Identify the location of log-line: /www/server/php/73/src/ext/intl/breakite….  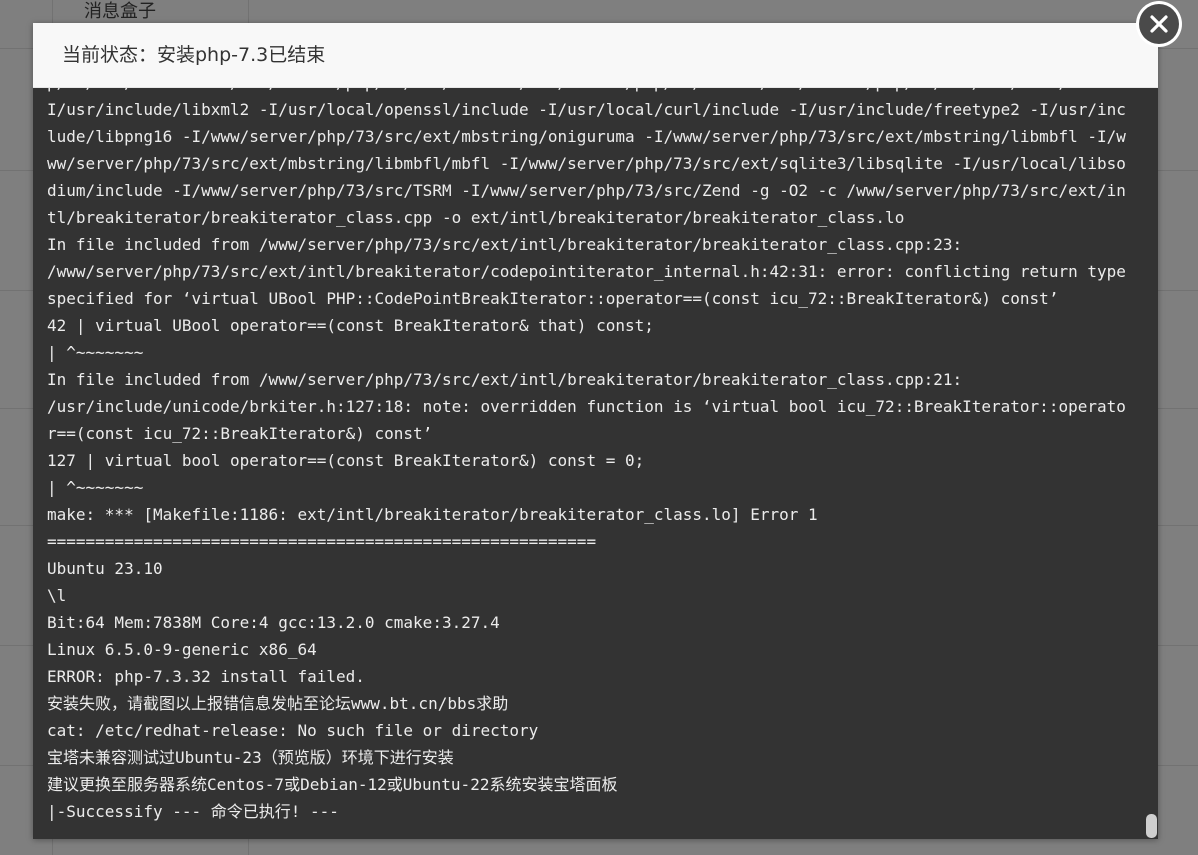
(591, 285).